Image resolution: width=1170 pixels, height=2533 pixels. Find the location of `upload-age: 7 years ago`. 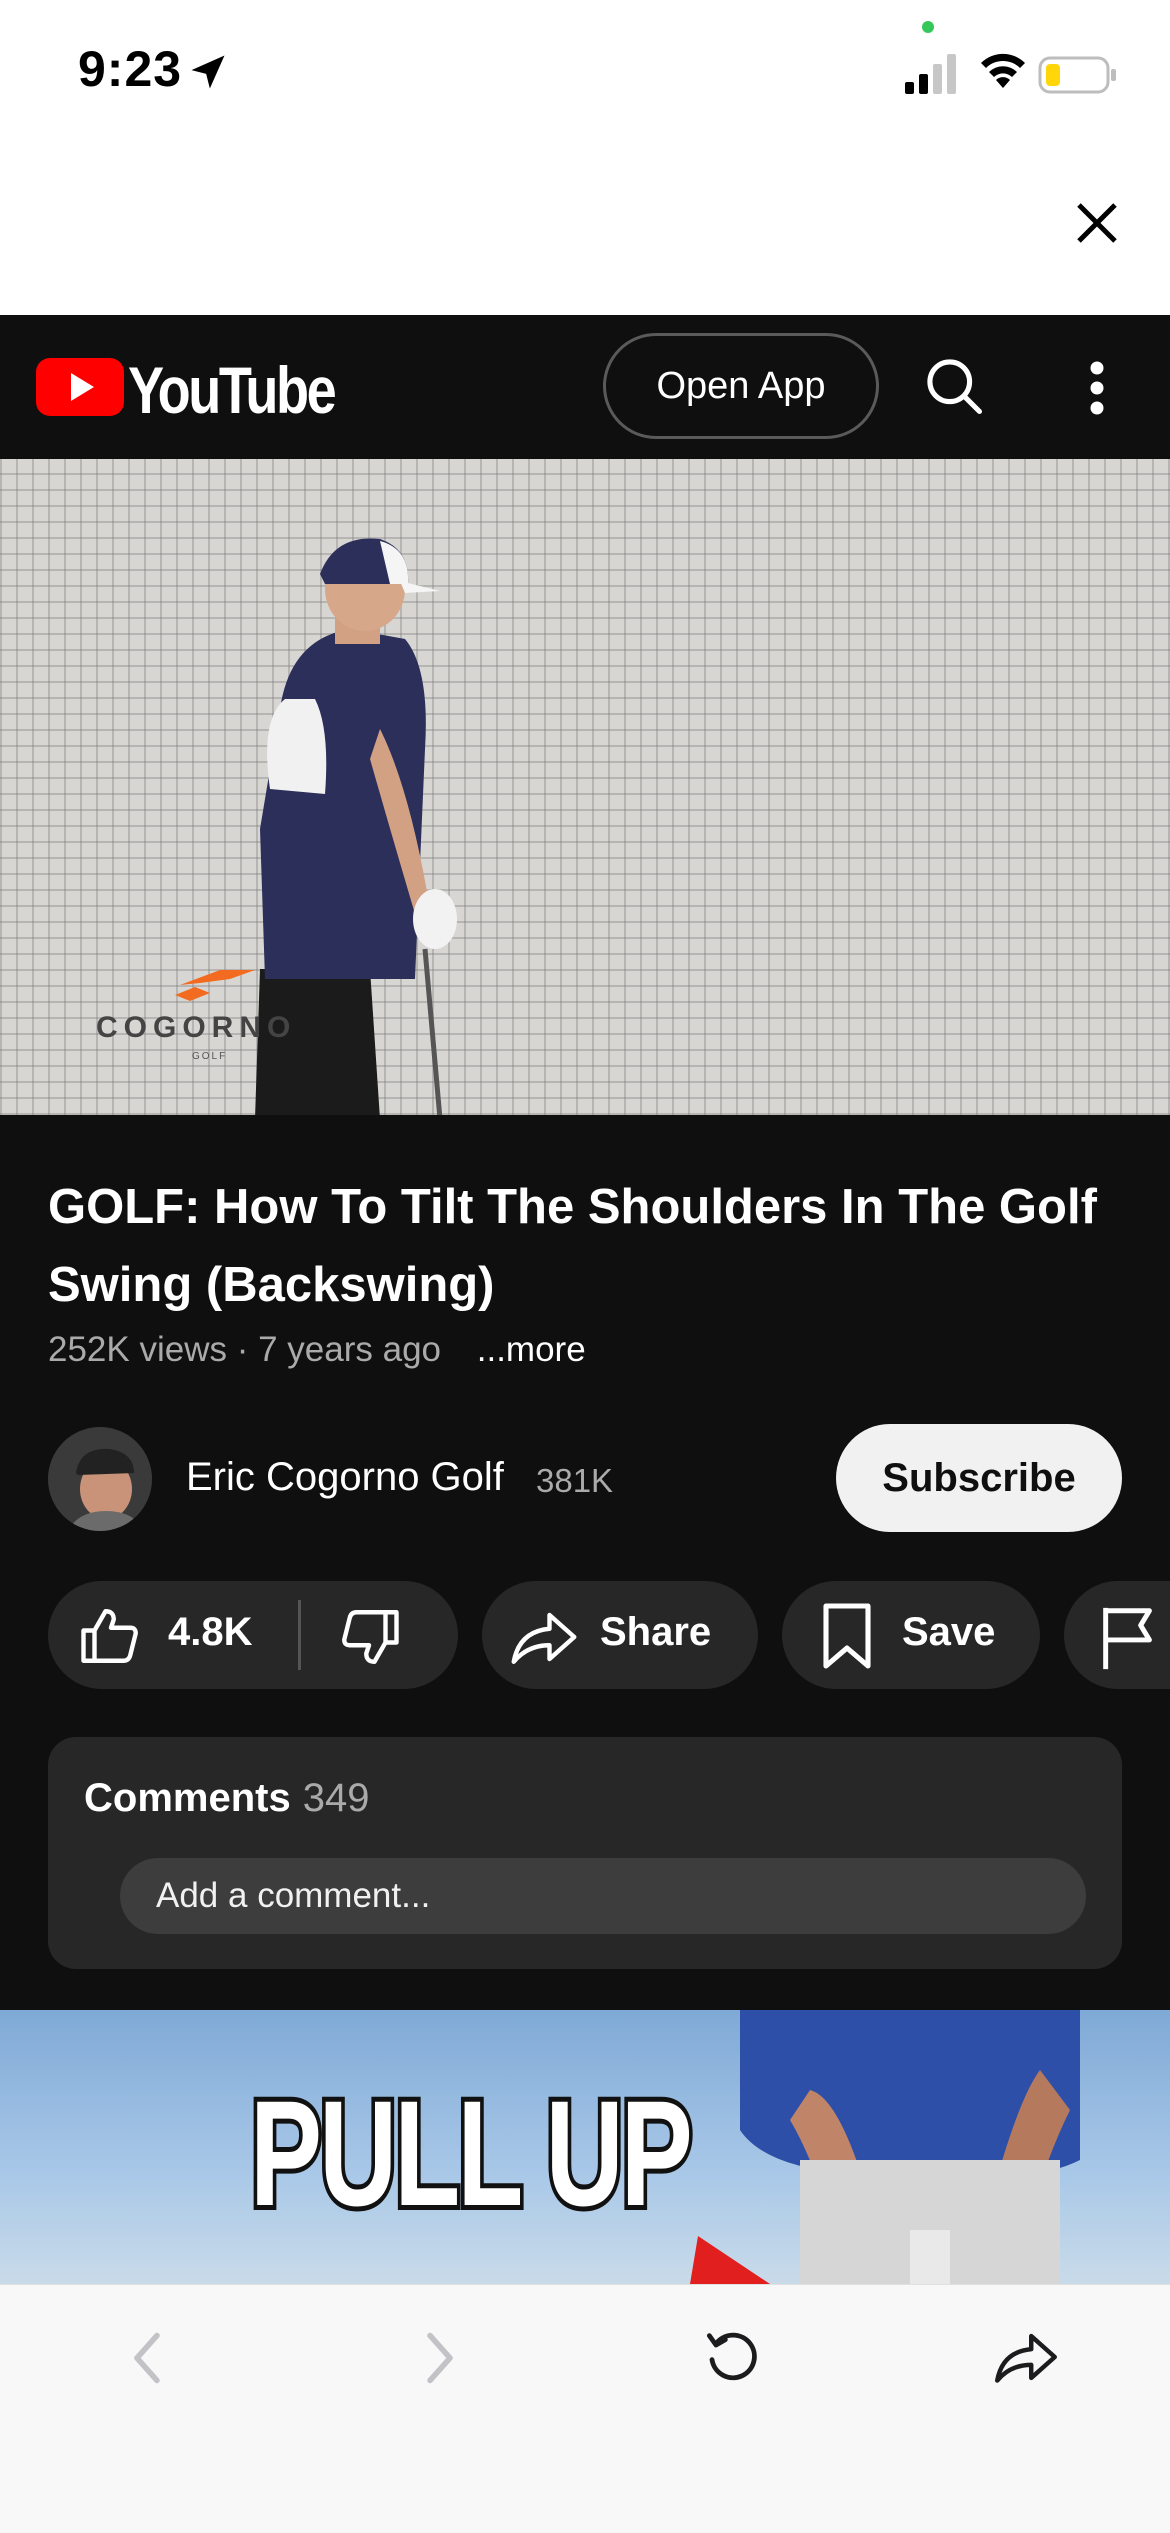

upload-age: 7 years ago is located at coordinates (350, 1349).